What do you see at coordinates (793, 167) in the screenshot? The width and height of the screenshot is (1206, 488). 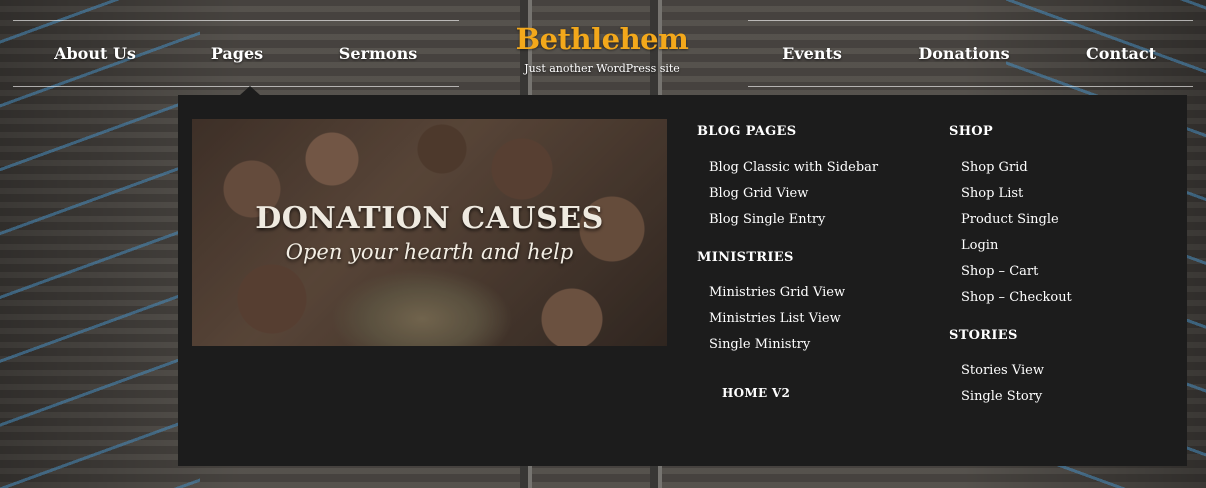 I see `menu-link-blog-classic: Blog Classic with Sidebar` at bounding box center [793, 167].